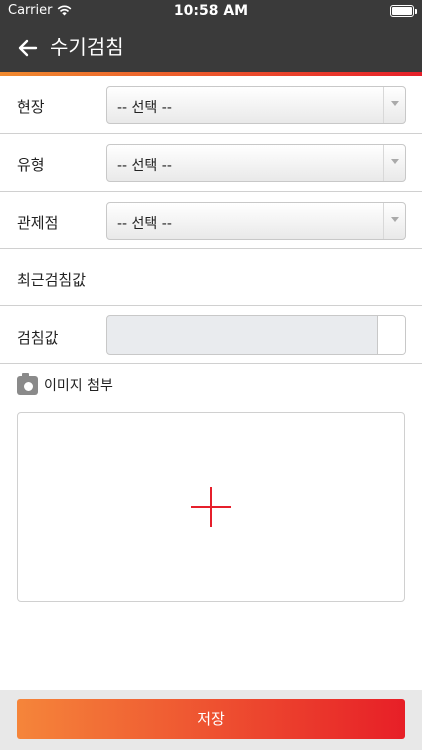 The width and height of the screenshot is (422, 750). I want to click on reading-value-row: 검침값, so click(211, 335).